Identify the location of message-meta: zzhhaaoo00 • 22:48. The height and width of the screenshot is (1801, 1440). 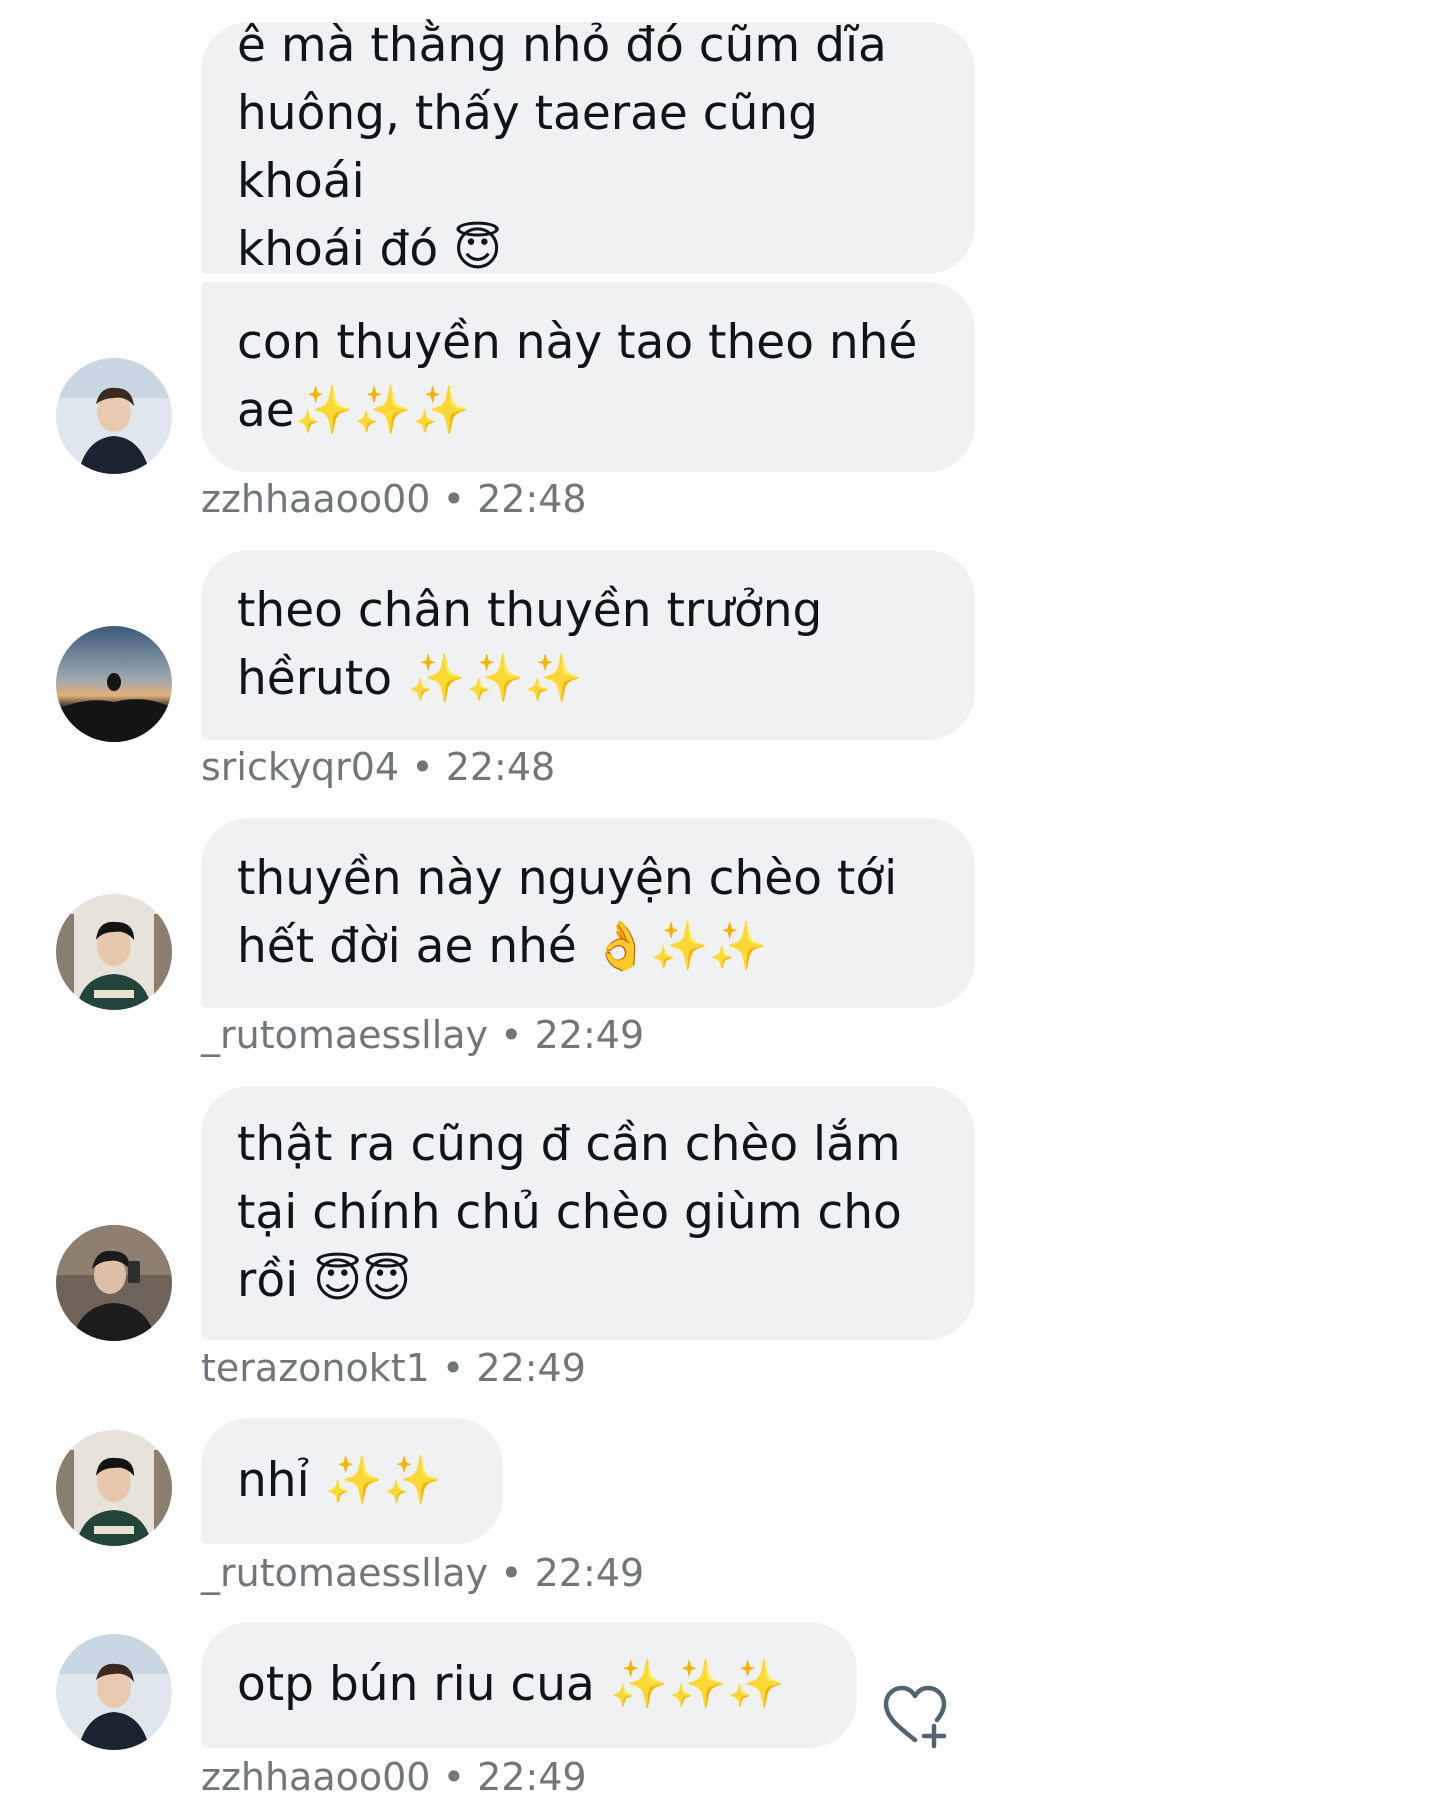
(394, 499).